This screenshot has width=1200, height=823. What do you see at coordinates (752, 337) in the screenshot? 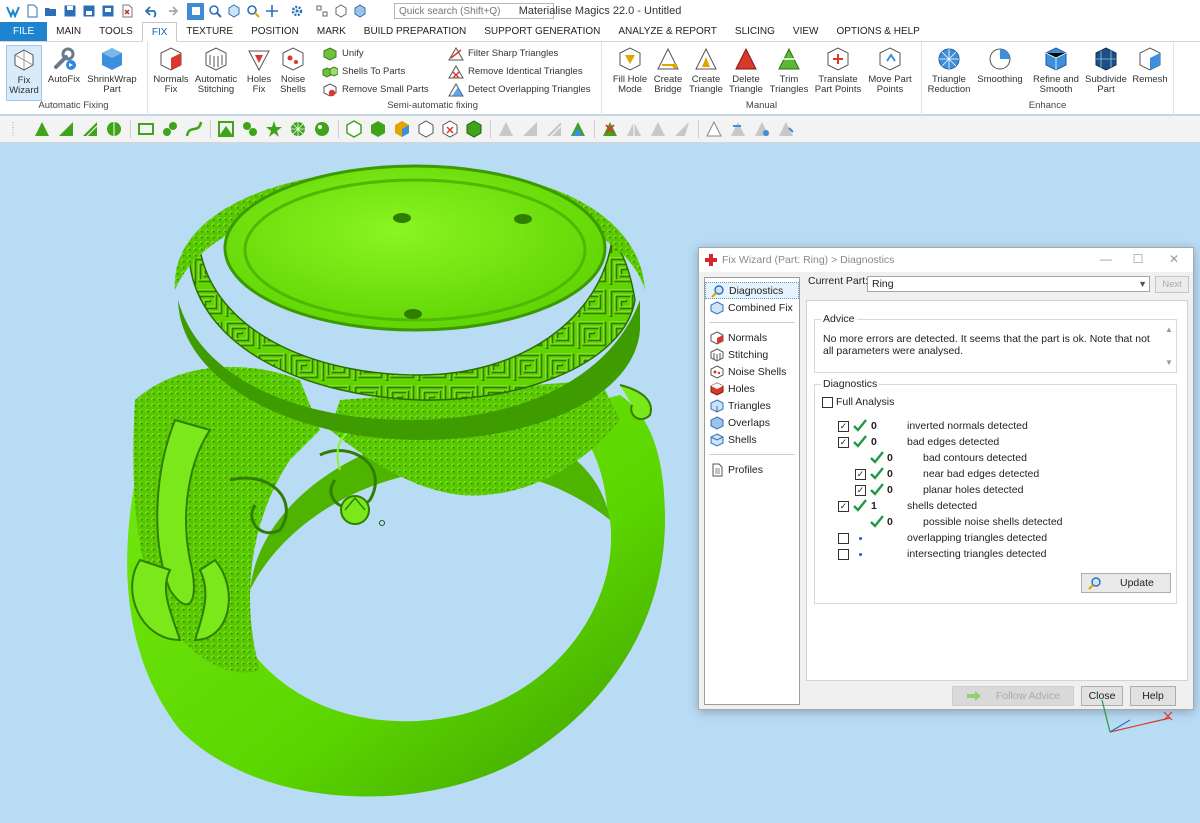
I see `nav-normals: Normals` at bounding box center [752, 337].